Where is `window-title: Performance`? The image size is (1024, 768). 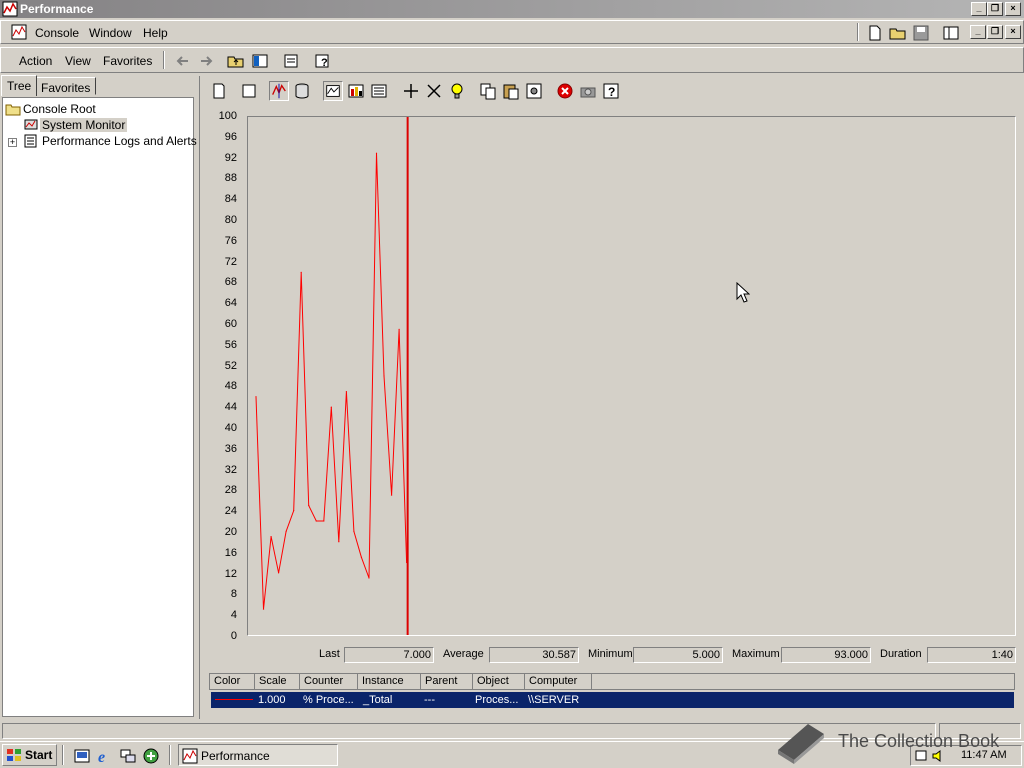
window-title: Performance is located at coordinates (57, 9).